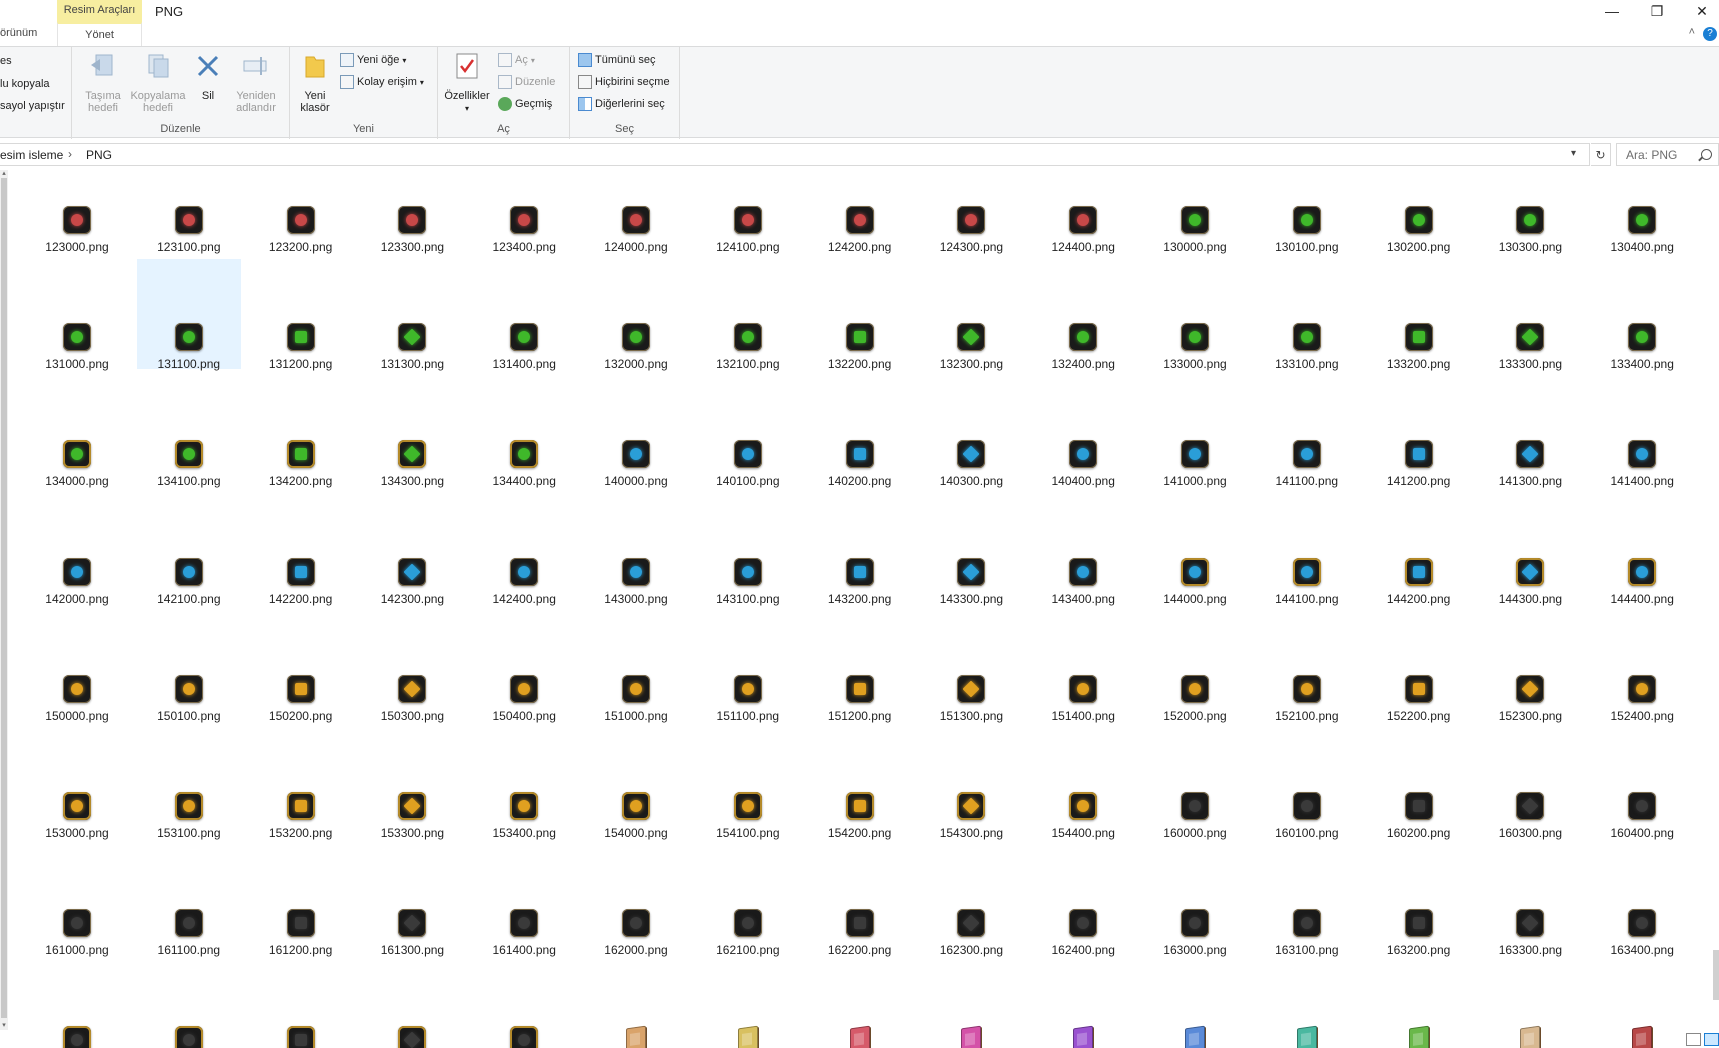  I want to click on file-item: book_05.png, so click(1083, 1005).